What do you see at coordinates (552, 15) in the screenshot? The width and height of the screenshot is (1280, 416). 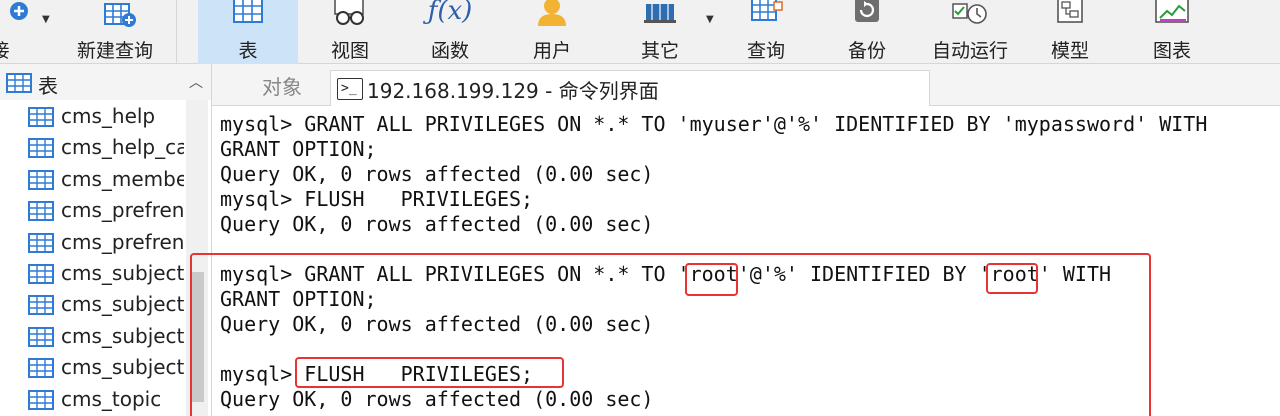 I see `user-icon` at bounding box center [552, 15].